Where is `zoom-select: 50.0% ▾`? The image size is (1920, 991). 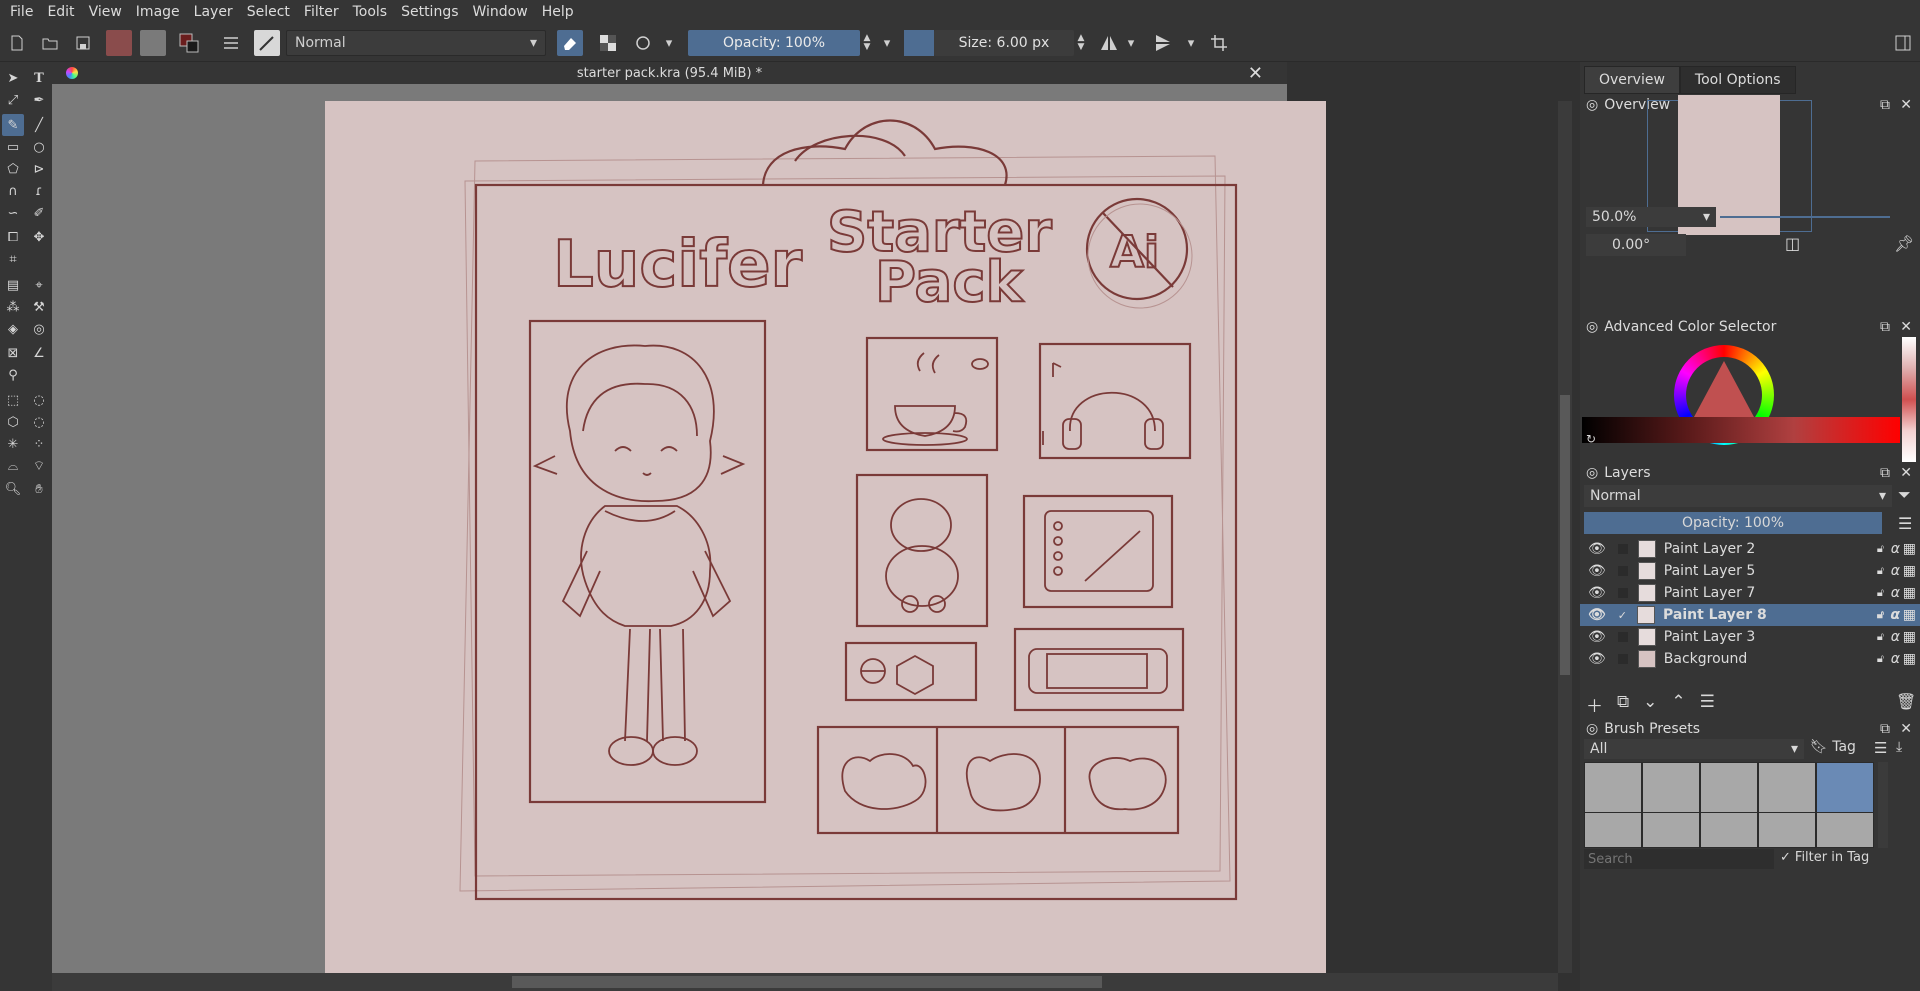
zoom-select: 50.0% ▾ is located at coordinates (1651, 217).